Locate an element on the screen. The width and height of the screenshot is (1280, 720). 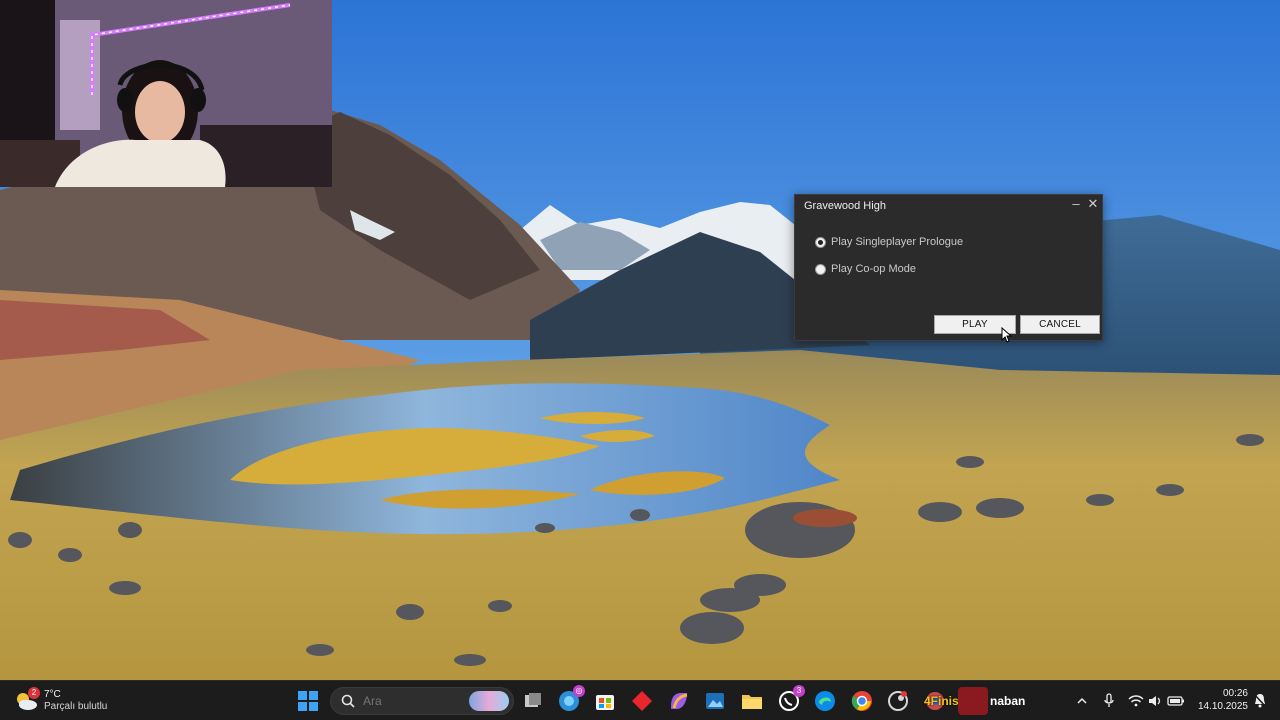
microphone-button is located at coordinates (1109, 701).